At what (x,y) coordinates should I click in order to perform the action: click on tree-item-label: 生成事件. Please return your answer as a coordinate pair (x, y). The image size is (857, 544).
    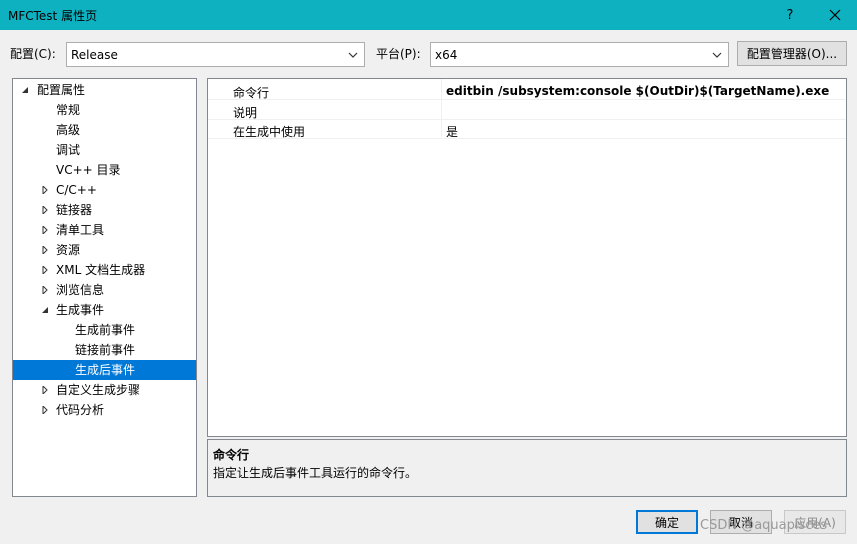
    Looking at the image, I should click on (80, 310).